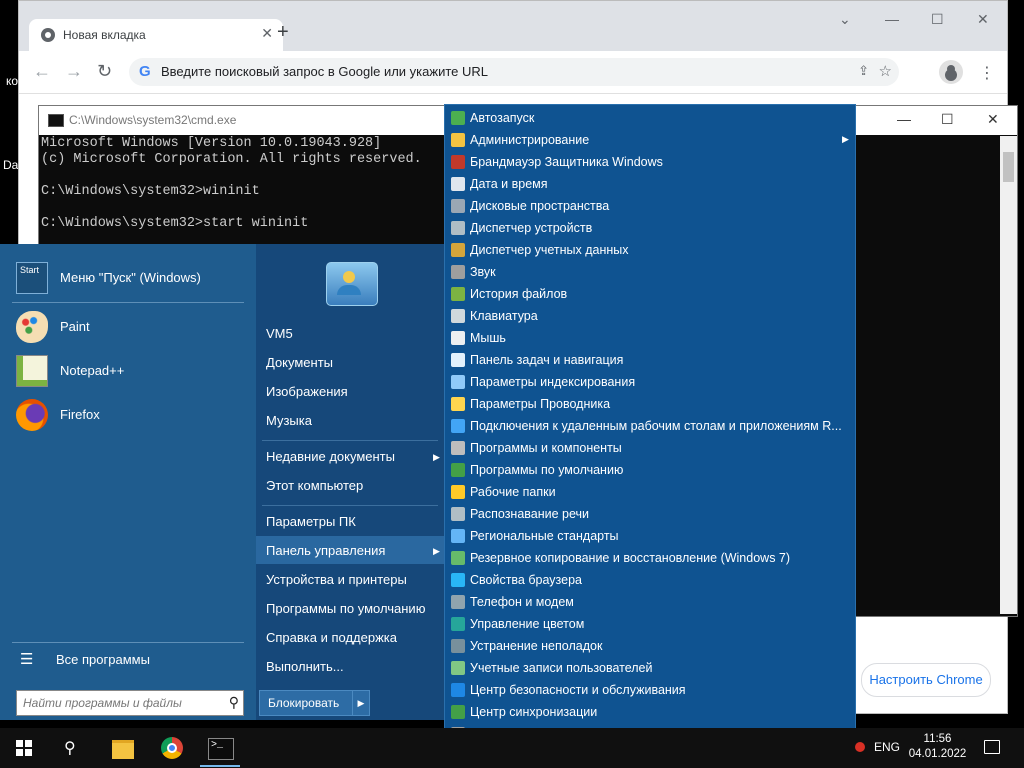  I want to click on pinned-paint: Paint, so click(128, 327).